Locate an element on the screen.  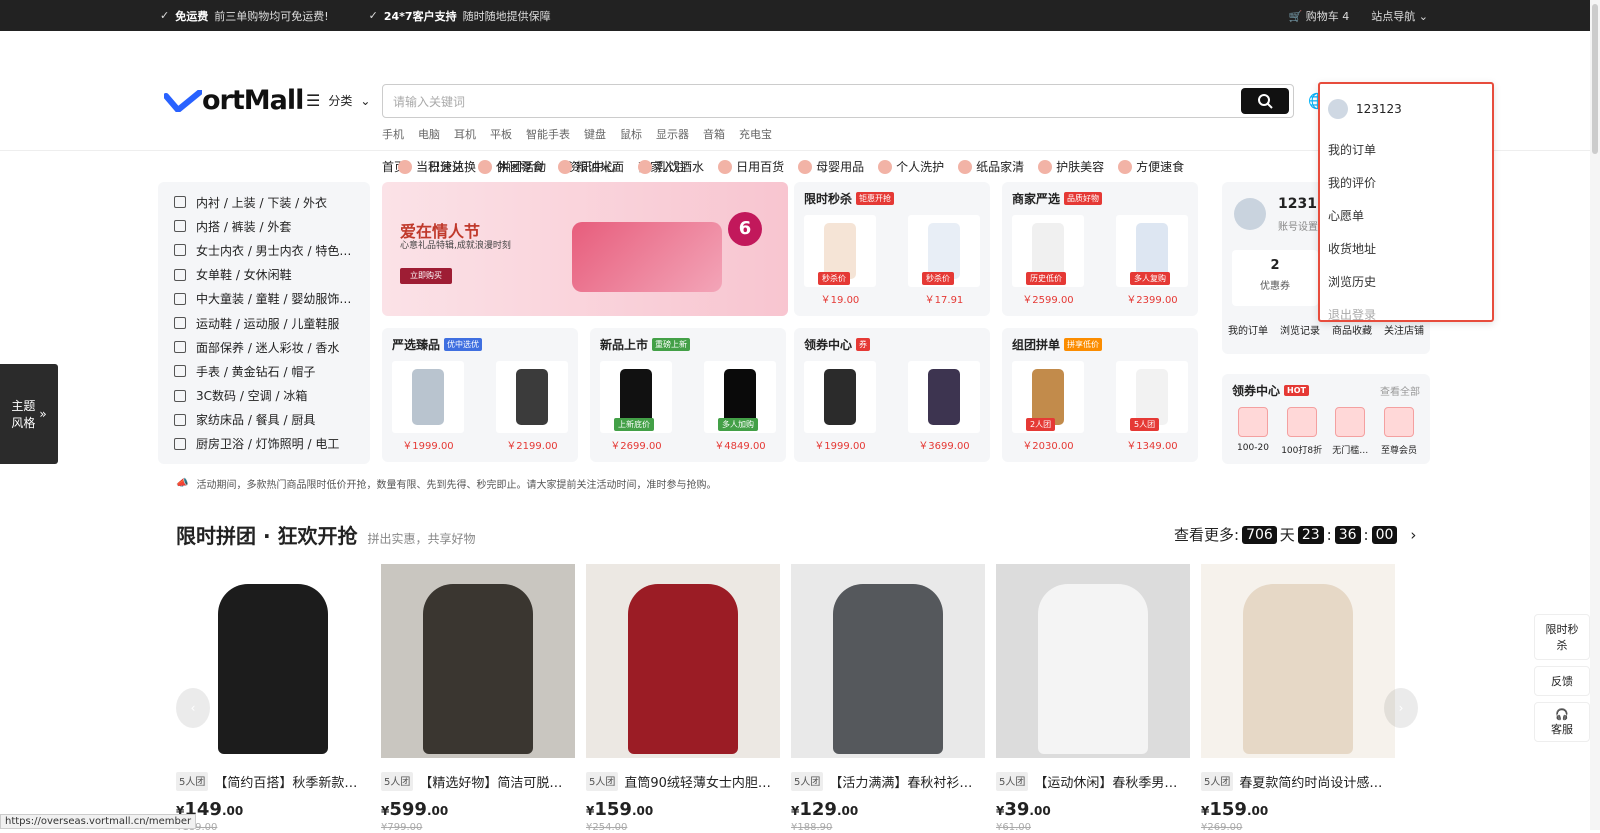
account-settings-link: 账号设置 is located at coordinates (1298, 225).